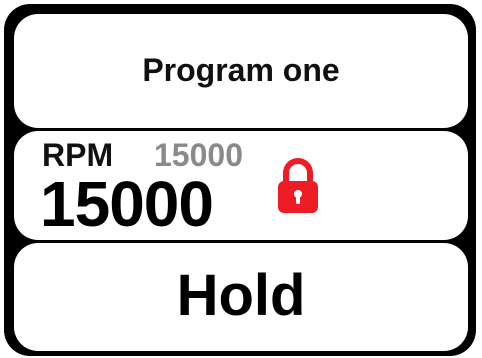 The height and width of the screenshot is (358, 482). What do you see at coordinates (127, 204) in the screenshot?
I see `rpm-current-value: 15000` at bounding box center [127, 204].